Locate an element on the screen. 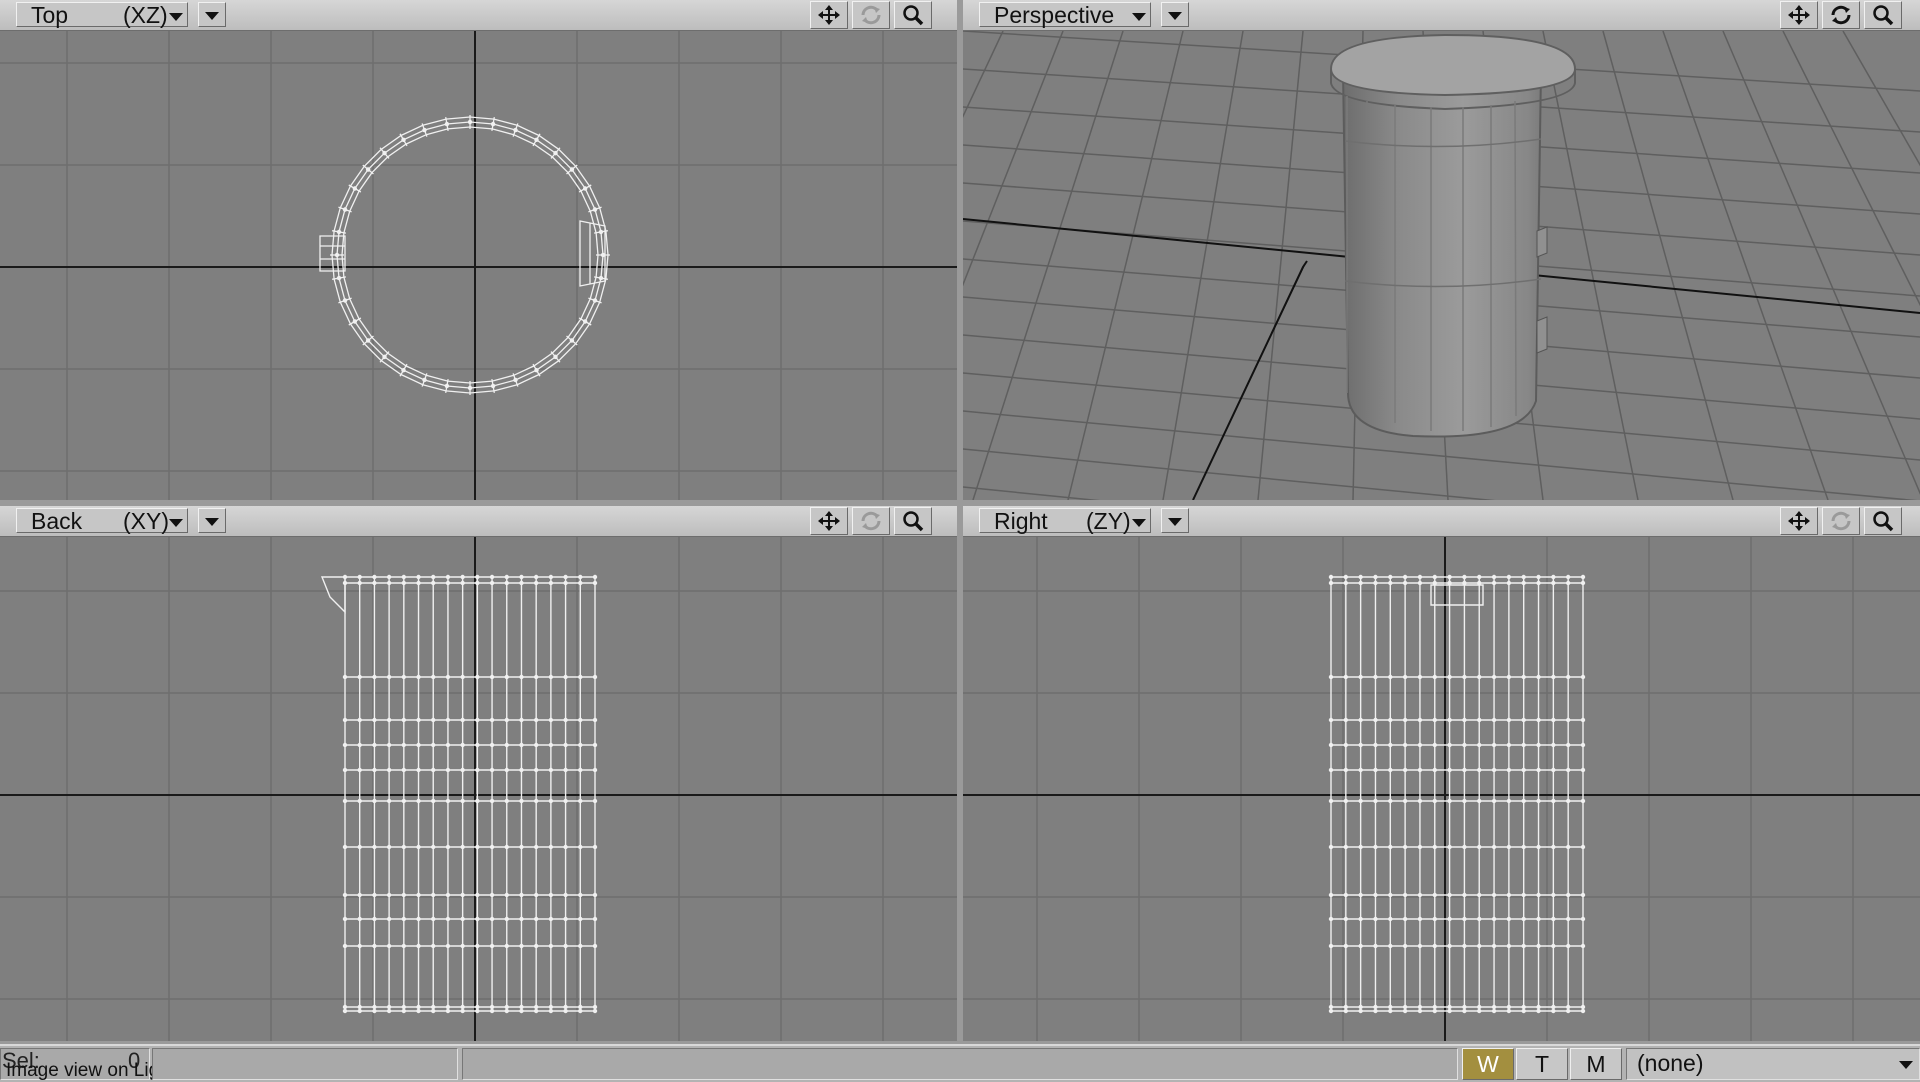 The width and height of the screenshot is (1920, 1082). view-type-select: Perspective is located at coordinates (1065, 15).